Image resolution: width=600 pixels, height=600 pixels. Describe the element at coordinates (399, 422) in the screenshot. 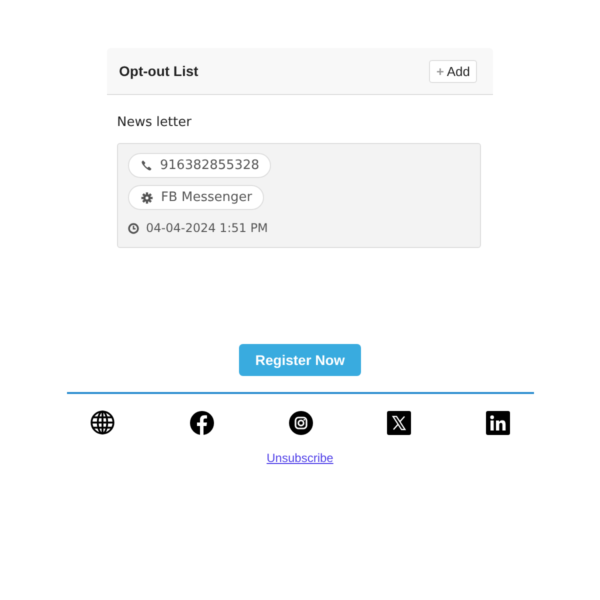

I see `x-logo-icon` at that location.